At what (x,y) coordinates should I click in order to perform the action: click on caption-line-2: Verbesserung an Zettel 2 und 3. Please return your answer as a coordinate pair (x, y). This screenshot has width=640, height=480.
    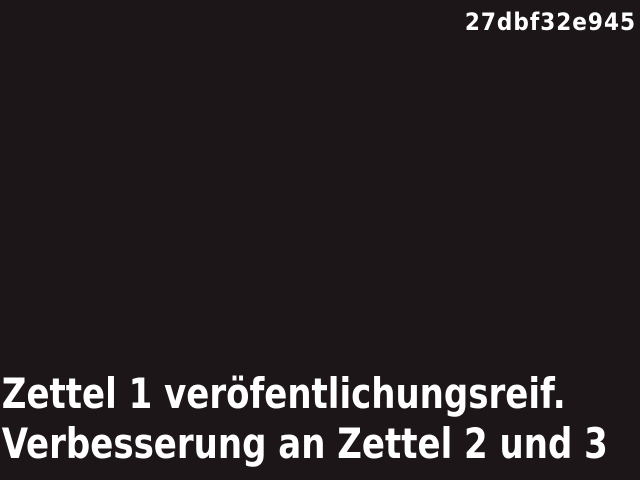
    Looking at the image, I should click on (304, 443).